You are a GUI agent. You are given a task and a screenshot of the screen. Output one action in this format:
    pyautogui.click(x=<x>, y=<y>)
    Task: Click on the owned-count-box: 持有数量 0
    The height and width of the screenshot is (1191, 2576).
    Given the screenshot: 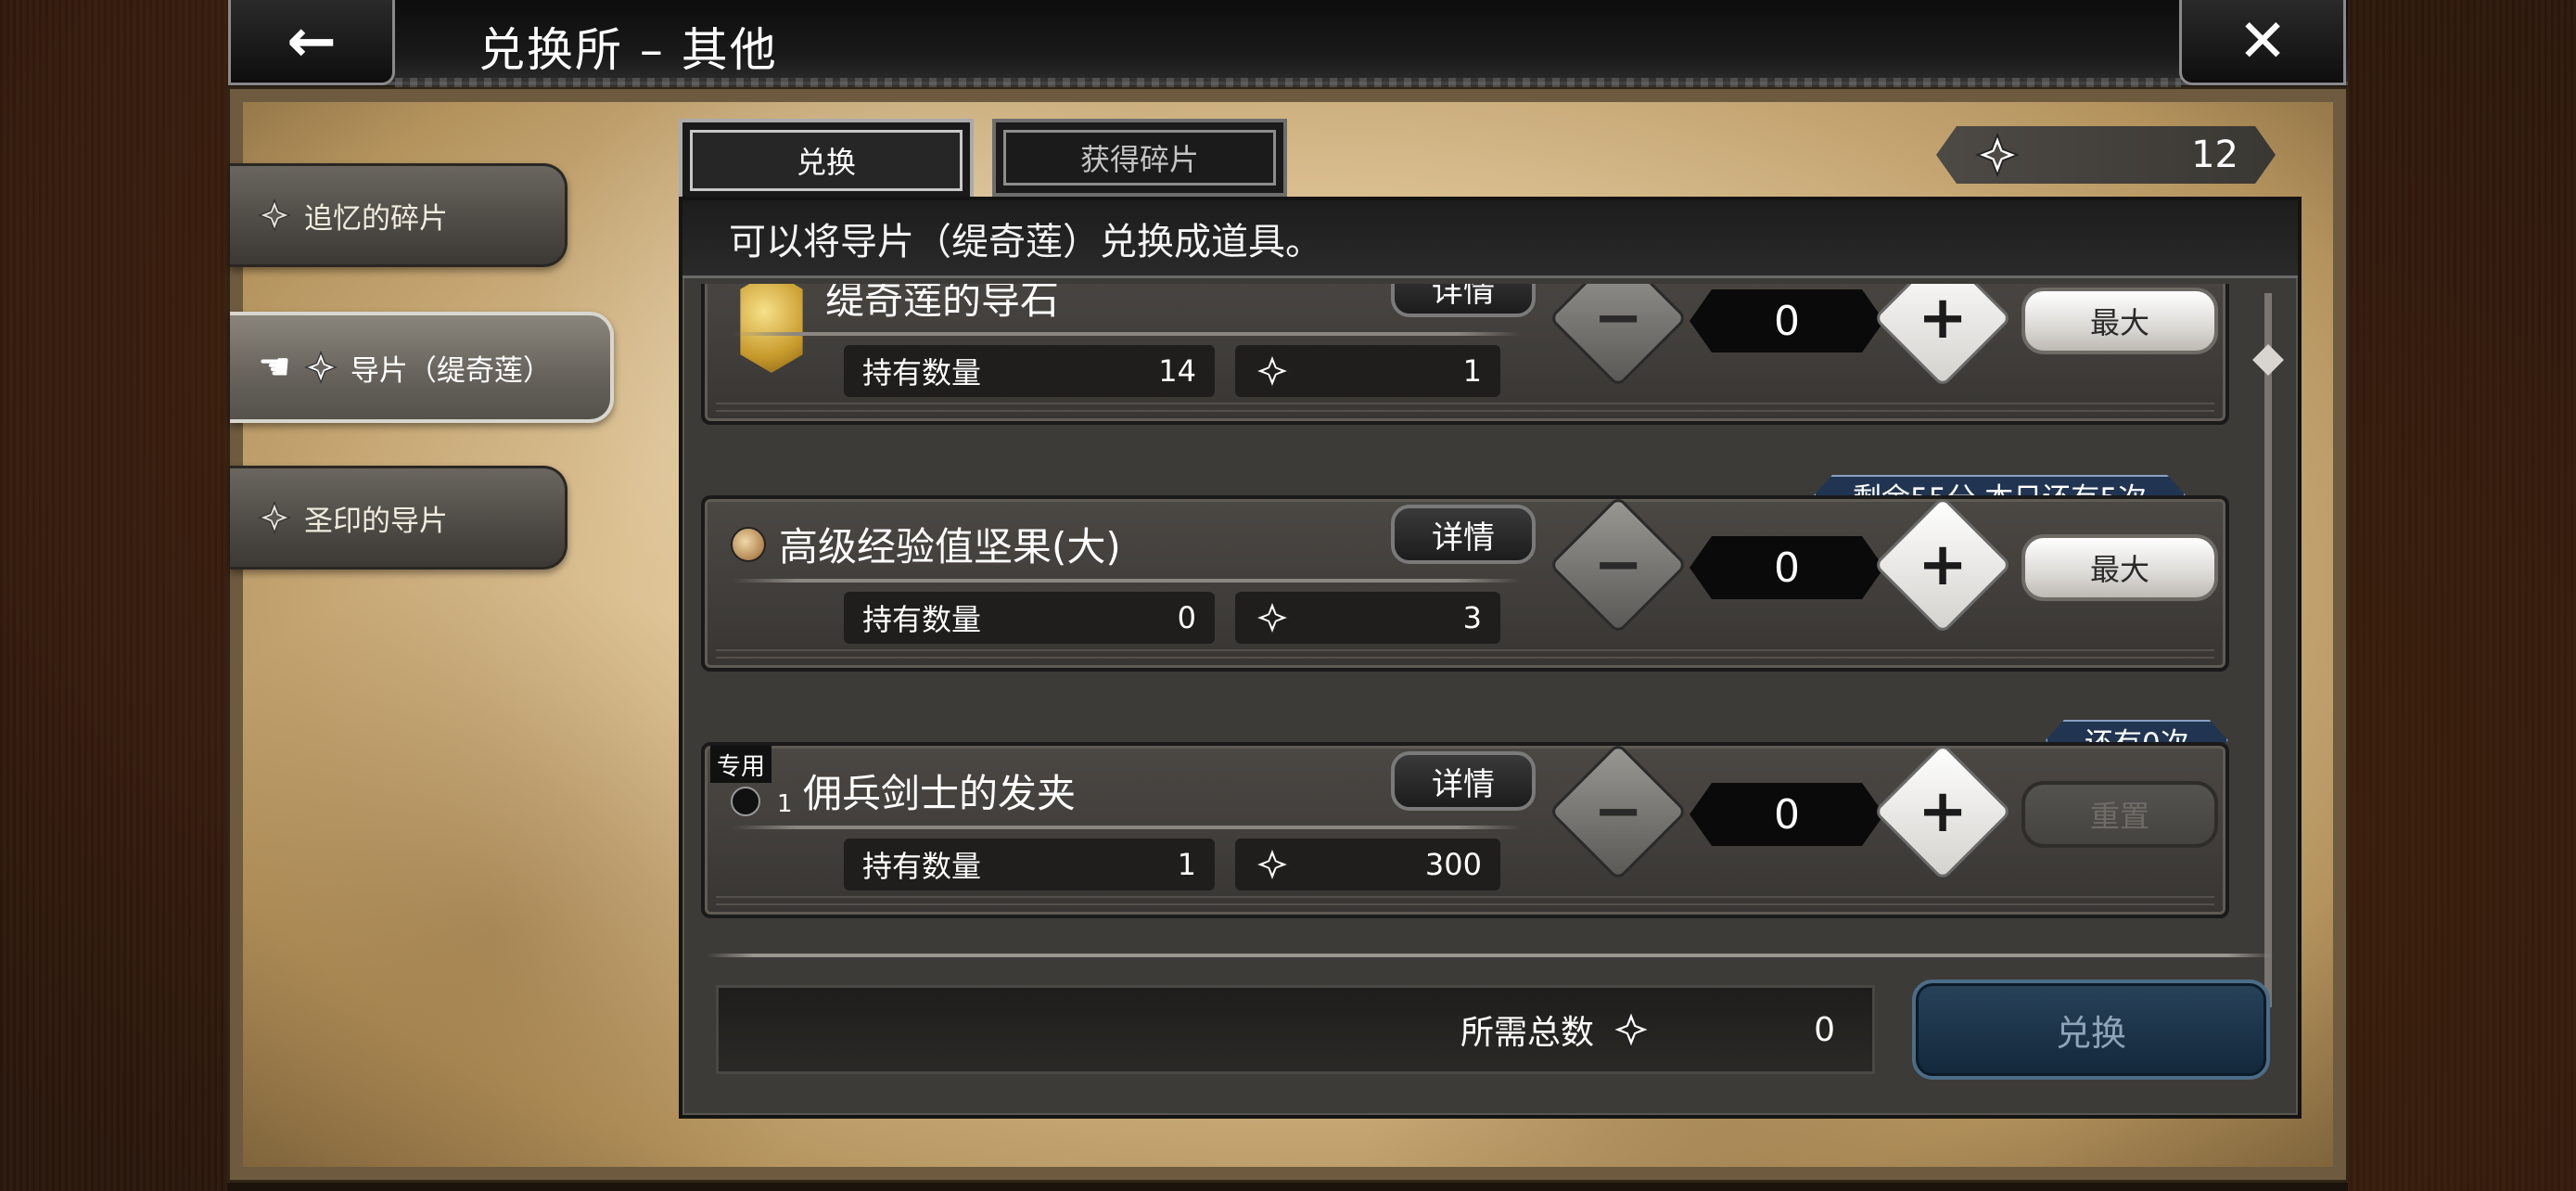 What is the action you would take?
    pyautogui.click(x=1029, y=618)
    